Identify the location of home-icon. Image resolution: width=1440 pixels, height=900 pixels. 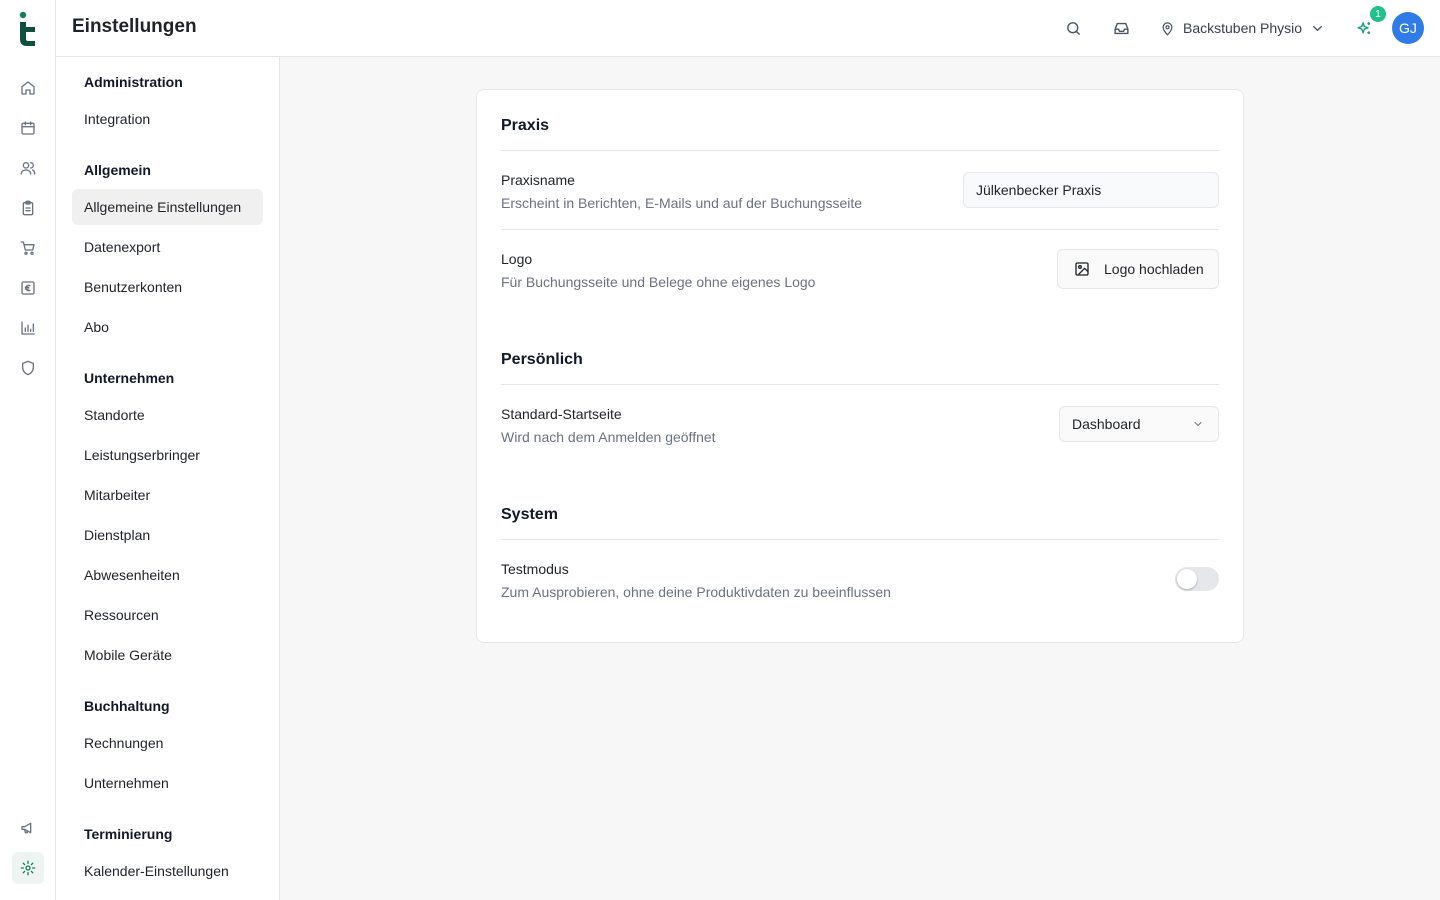
(28, 88).